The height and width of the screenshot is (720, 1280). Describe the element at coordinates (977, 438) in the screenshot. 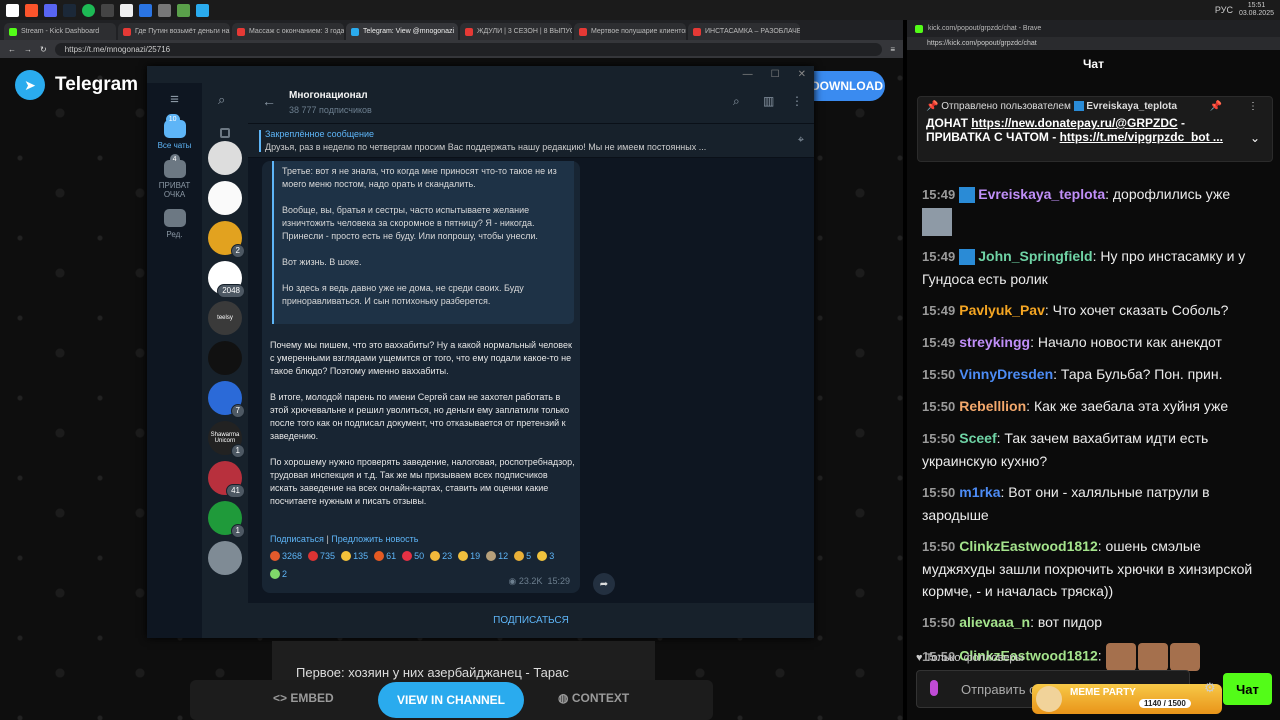

I see `chat-username: Sceef` at that location.